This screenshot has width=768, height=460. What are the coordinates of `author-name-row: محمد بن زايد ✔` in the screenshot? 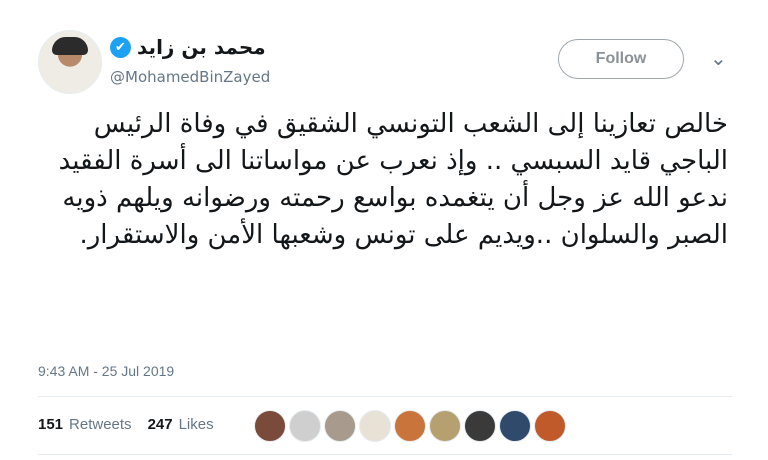 It's located at (188, 47).